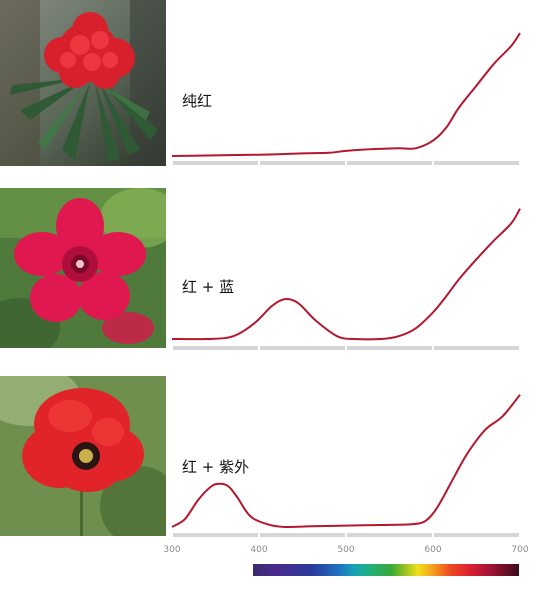 This screenshot has width=540, height=596. Describe the element at coordinates (258, 550) in the screenshot. I see `x-tick-label: 400` at that location.